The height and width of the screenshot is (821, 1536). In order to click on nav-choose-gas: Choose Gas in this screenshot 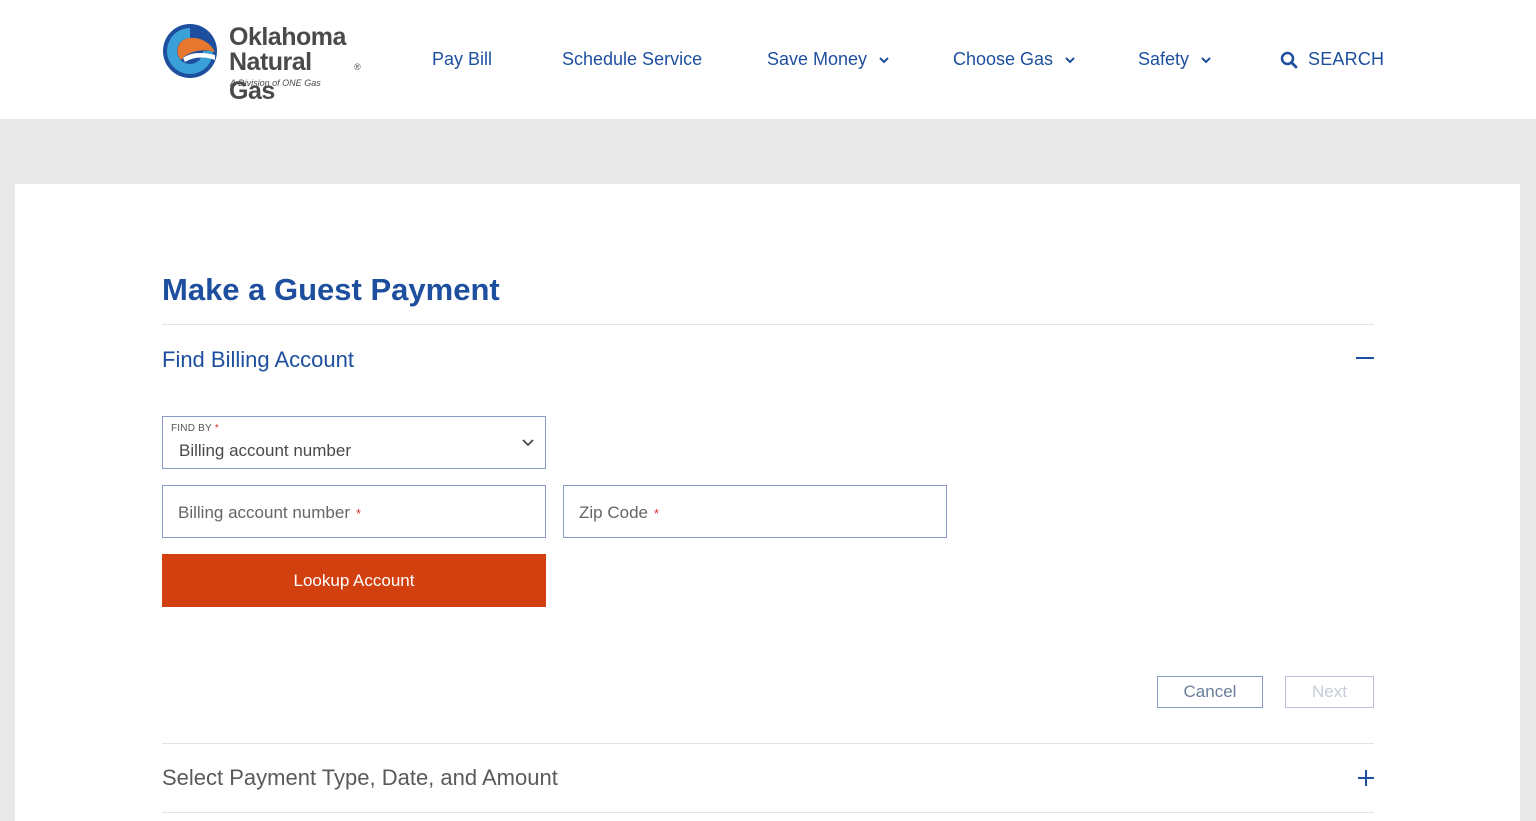, I will do `click(1015, 59)`.